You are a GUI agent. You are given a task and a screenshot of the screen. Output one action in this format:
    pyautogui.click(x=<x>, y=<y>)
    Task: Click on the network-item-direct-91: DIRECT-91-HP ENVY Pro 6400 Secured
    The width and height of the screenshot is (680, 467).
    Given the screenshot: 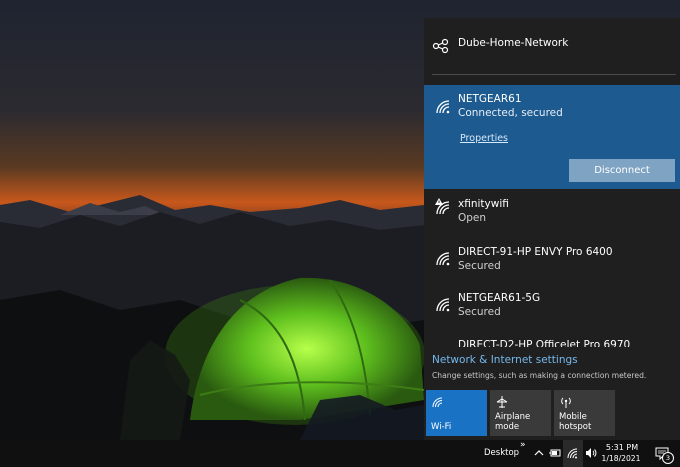 What is the action you would take?
    pyautogui.click(x=552, y=265)
    